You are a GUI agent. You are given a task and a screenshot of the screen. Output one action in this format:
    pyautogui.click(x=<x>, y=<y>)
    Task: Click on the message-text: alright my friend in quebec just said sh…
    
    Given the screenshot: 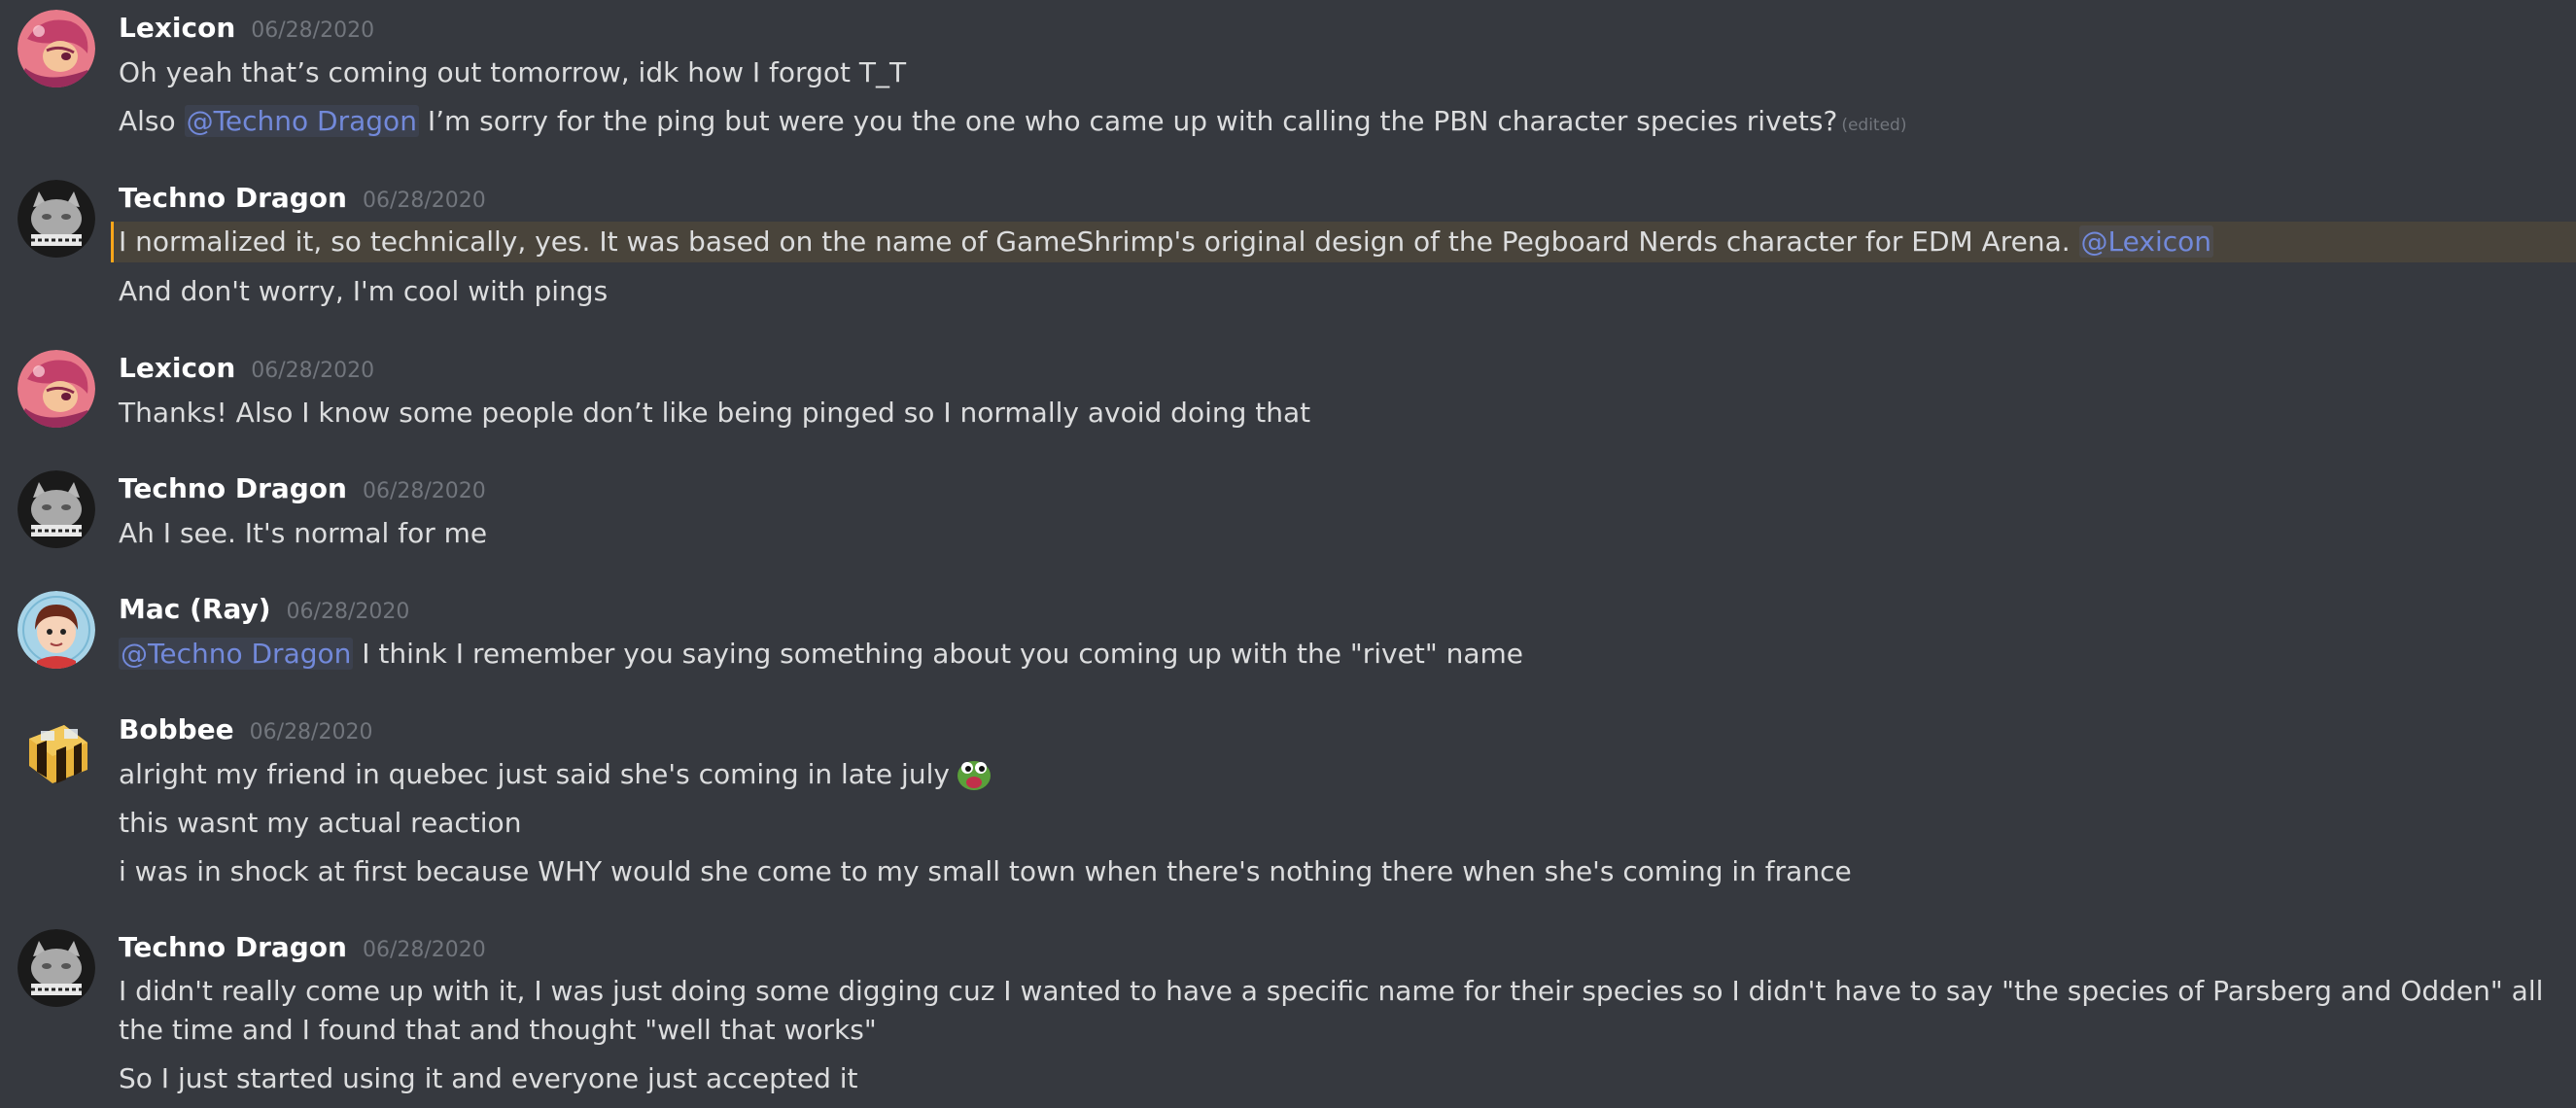 What is the action you would take?
    pyautogui.click(x=556, y=774)
    